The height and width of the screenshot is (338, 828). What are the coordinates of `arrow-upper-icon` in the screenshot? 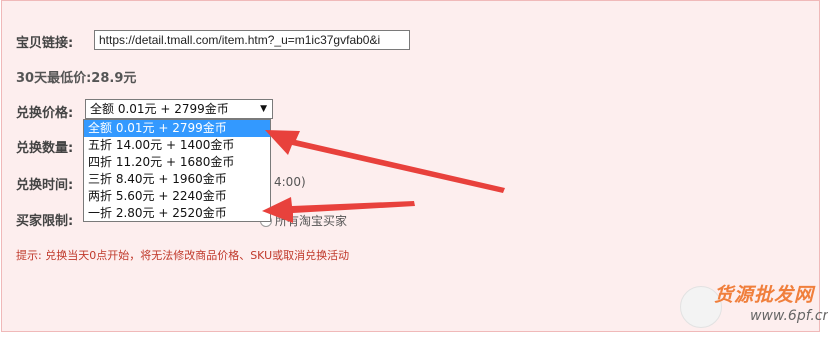 It's located at (385, 161).